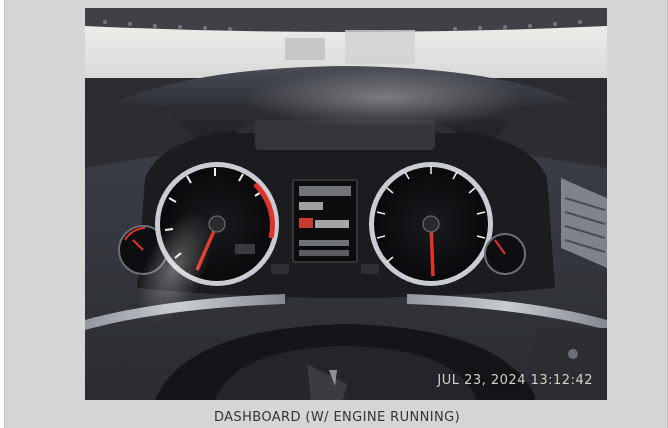  Describe the element at coordinates (337, 417) in the screenshot. I see `photo-caption: DASHBOARD (W/ ENGINE RUNNING)` at that location.